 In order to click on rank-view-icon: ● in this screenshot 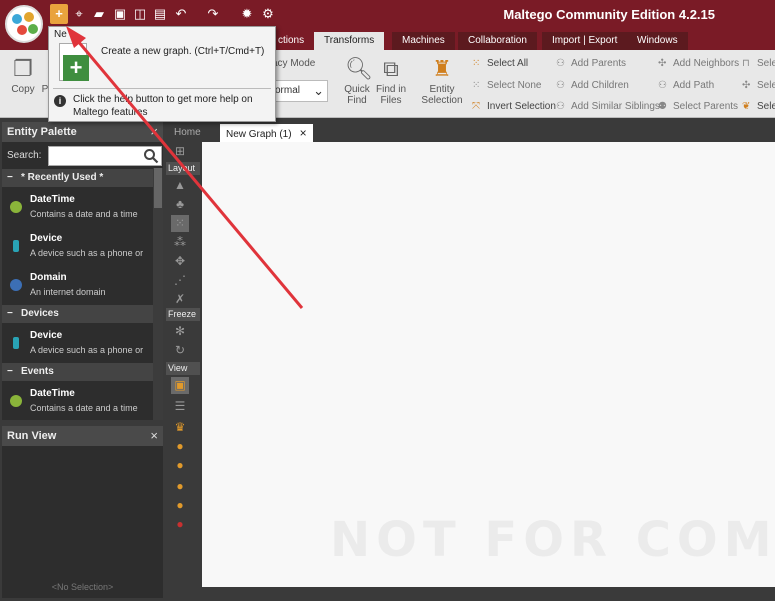, I will do `click(180, 486)`.